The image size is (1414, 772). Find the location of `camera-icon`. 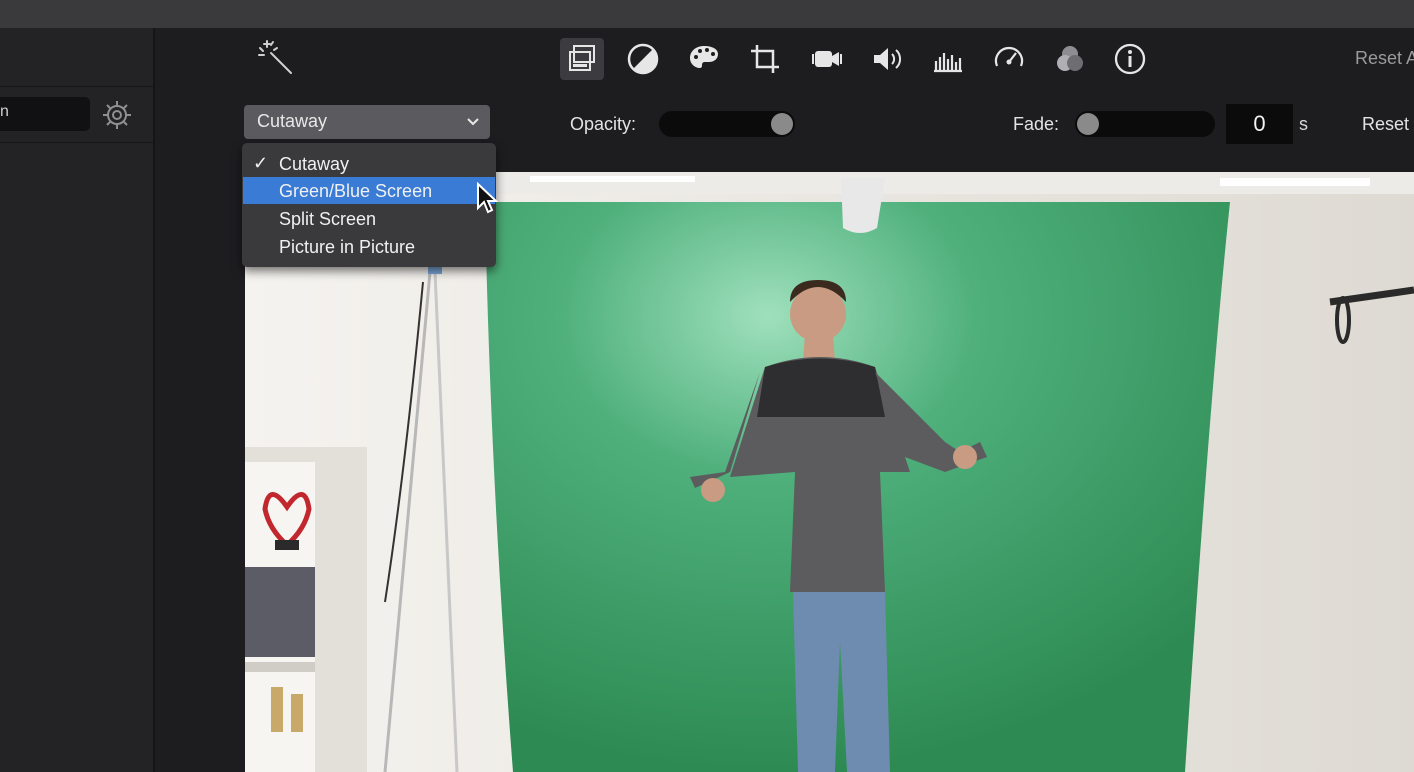

camera-icon is located at coordinates (827, 59).